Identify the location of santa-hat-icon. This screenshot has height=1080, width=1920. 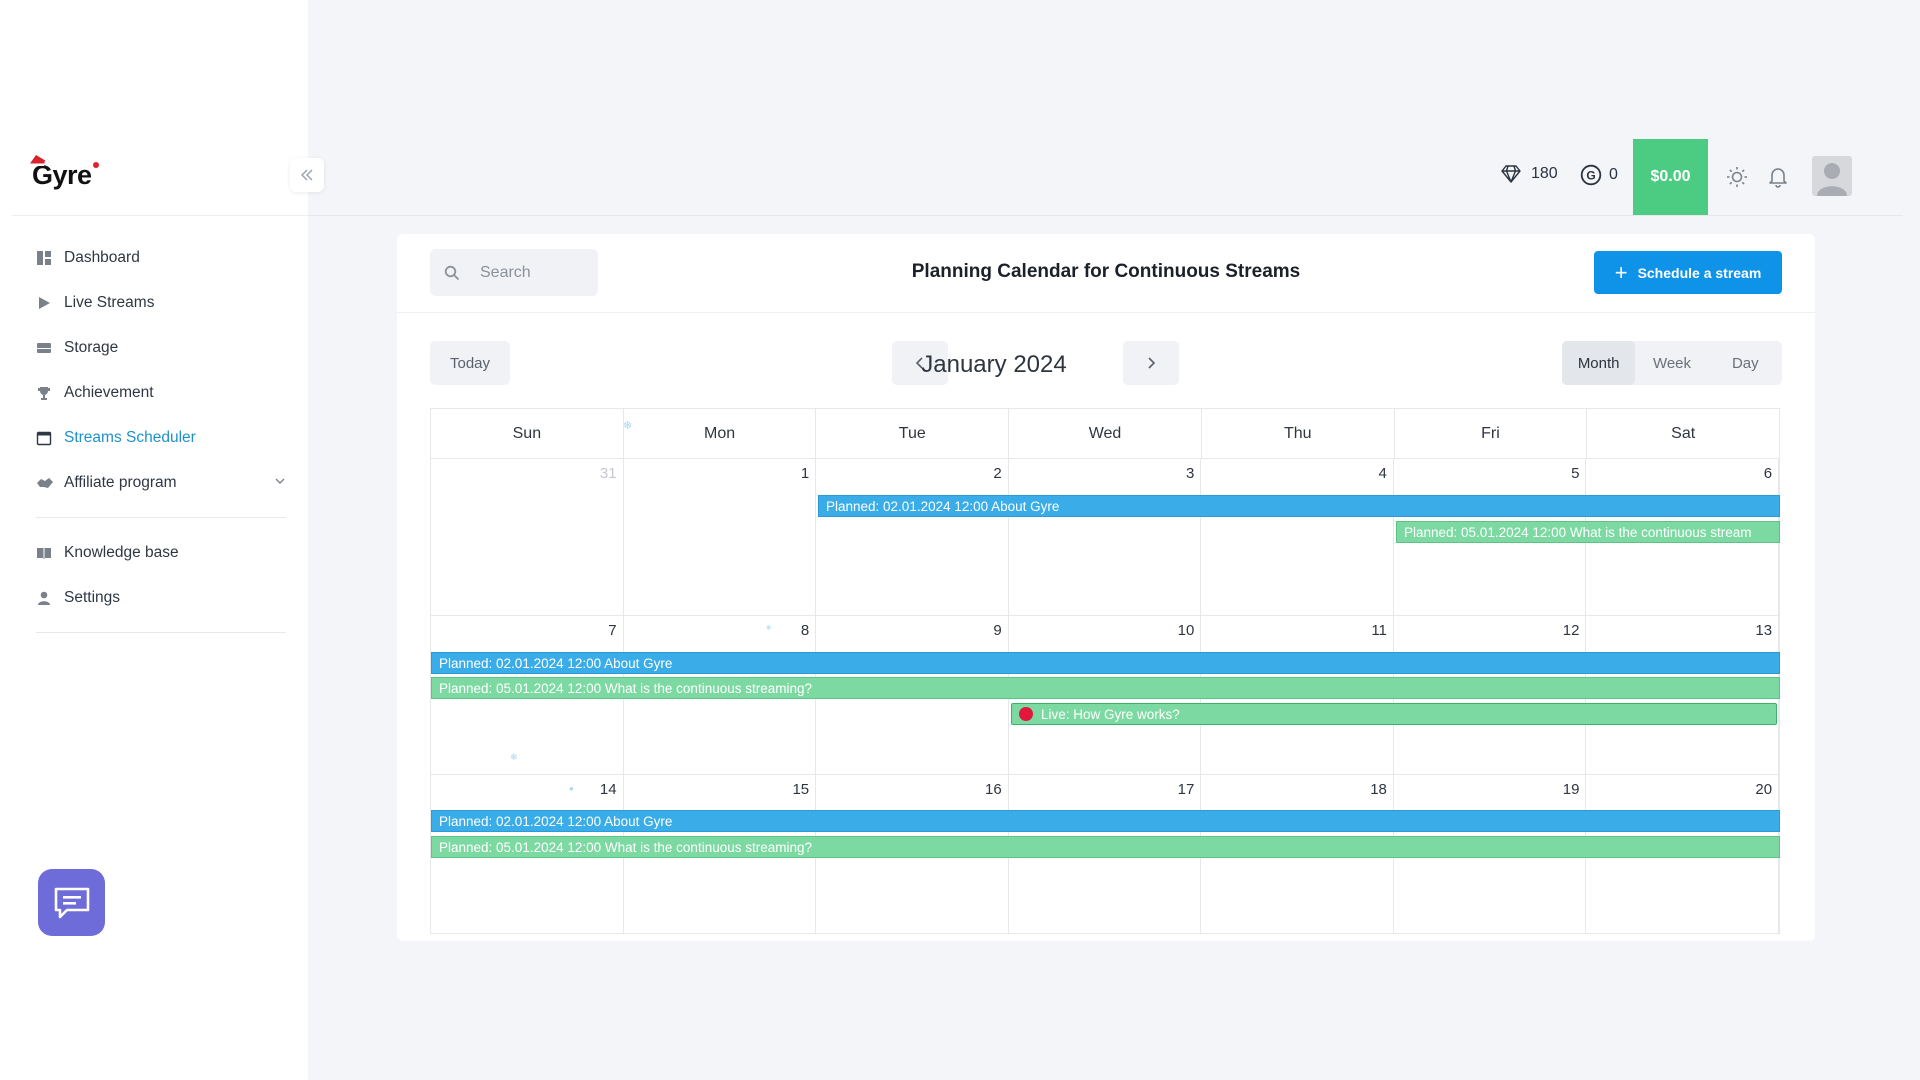
(39, 160).